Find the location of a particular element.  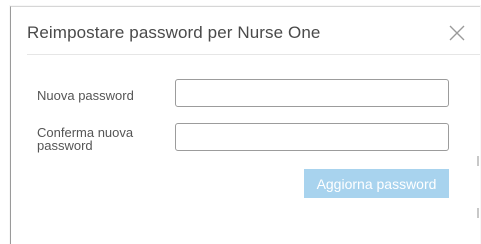

header-divider is located at coordinates (253, 54).